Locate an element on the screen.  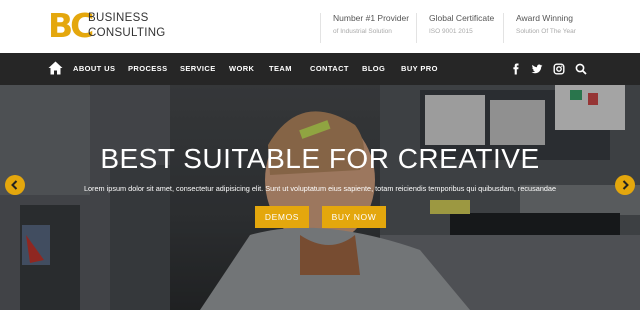
logo-text-line2: CONSULTING is located at coordinates (127, 33).